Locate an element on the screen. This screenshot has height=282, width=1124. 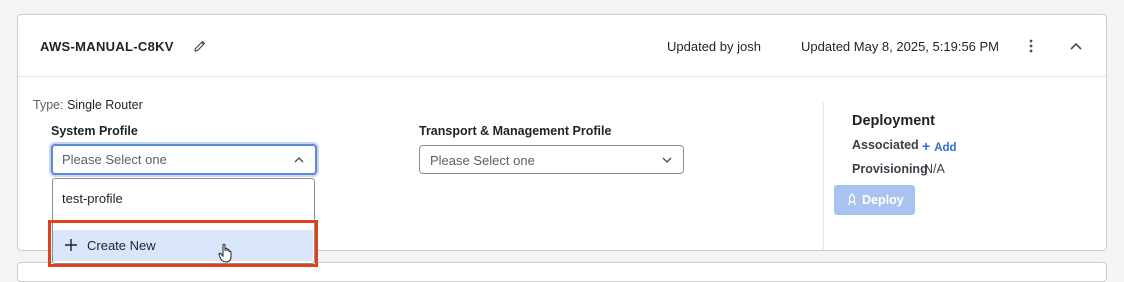
system-profile-placeholder: Please Select one is located at coordinates (114, 159).